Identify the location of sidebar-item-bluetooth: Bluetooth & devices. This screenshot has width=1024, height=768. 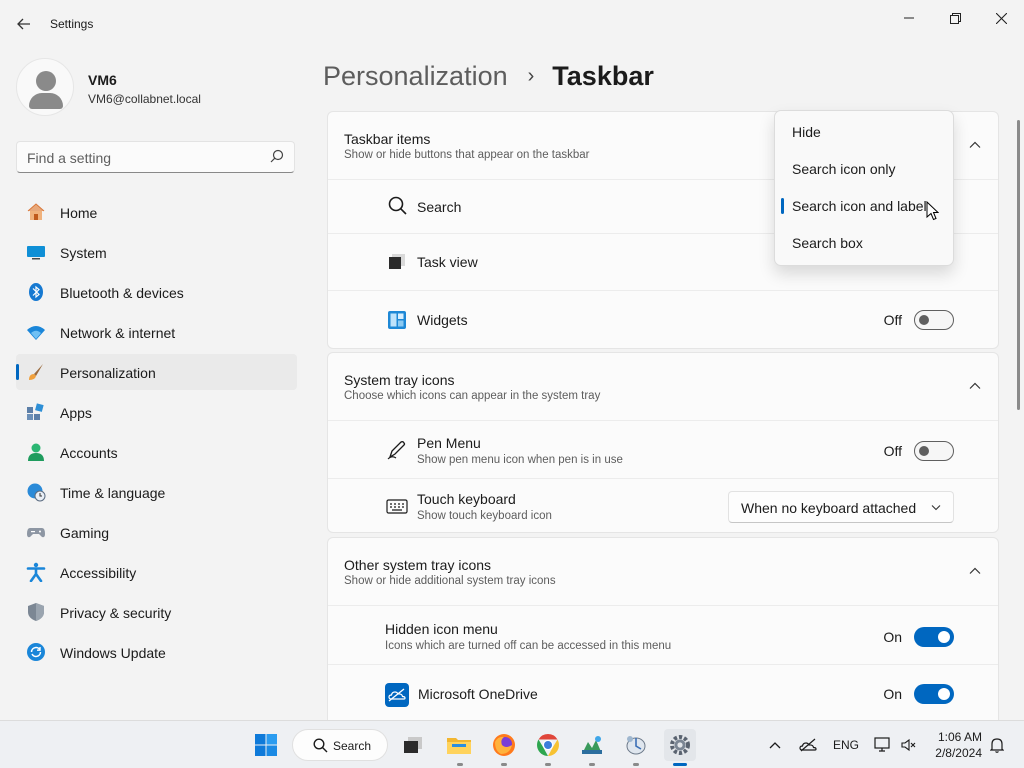
(156, 292).